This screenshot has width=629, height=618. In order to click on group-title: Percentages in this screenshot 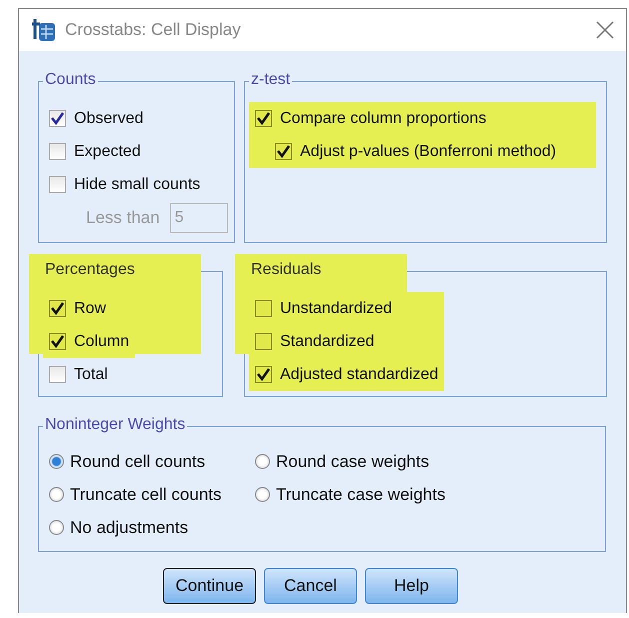, I will do `click(90, 270)`.